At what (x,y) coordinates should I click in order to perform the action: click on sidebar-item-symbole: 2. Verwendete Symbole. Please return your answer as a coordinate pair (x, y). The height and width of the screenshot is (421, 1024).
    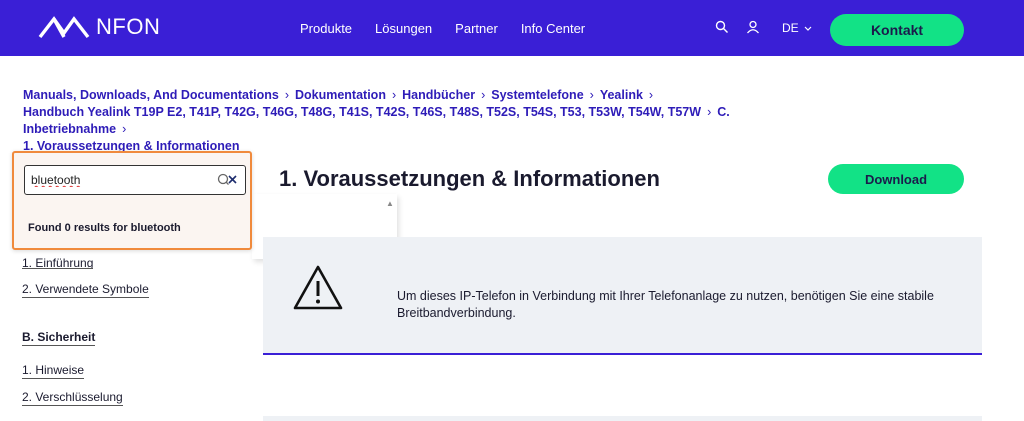
    Looking at the image, I should click on (85, 290).